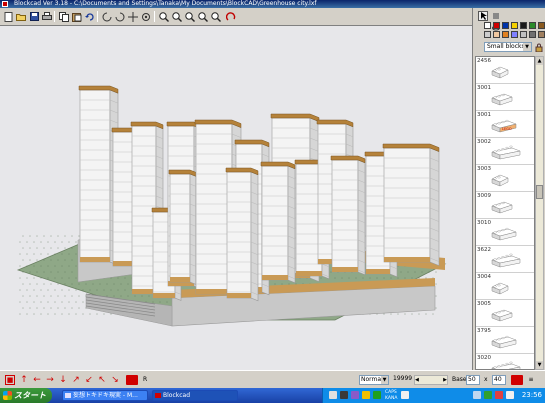 The height and width of the screenshot is (403, 545). I want to click on kana-label: KANA, so click(391, 398).